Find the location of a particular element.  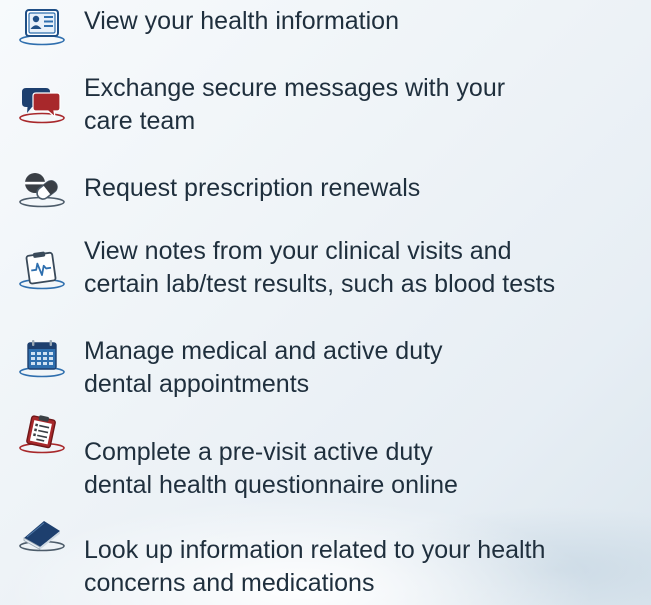

feature-text-line: Request prescription renewals is located at coordinates (252, 188).